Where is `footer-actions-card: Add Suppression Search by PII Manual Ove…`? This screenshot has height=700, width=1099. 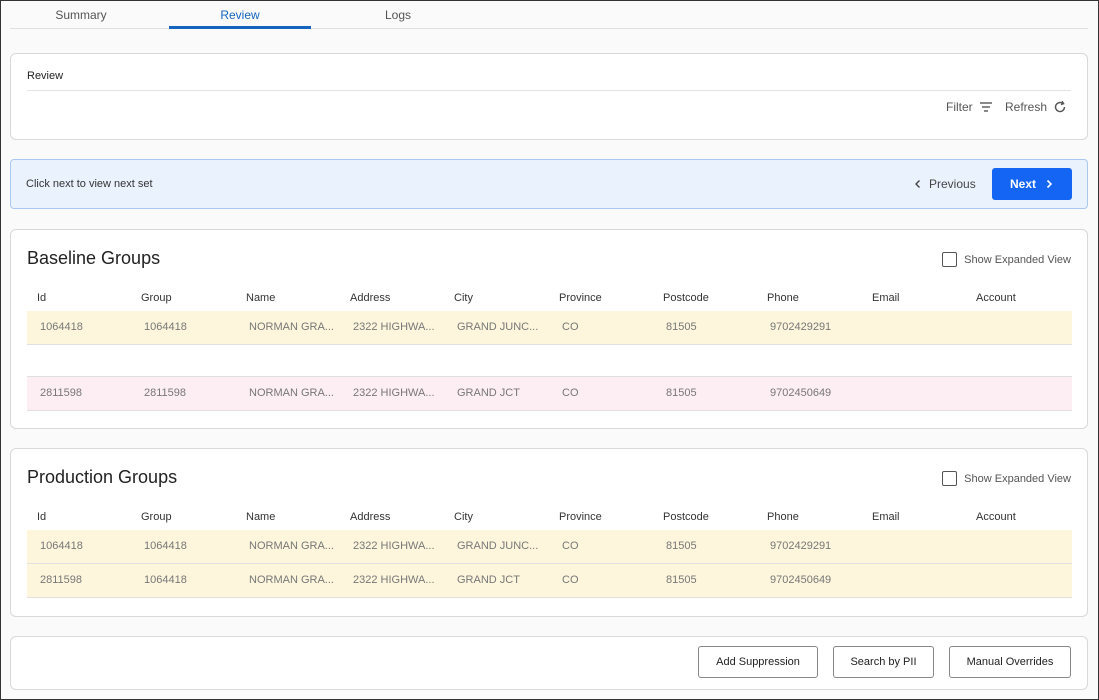
footer-actions-card: Add Suppression Search by PII Manual Ove… is located at coordinates (549, 663).